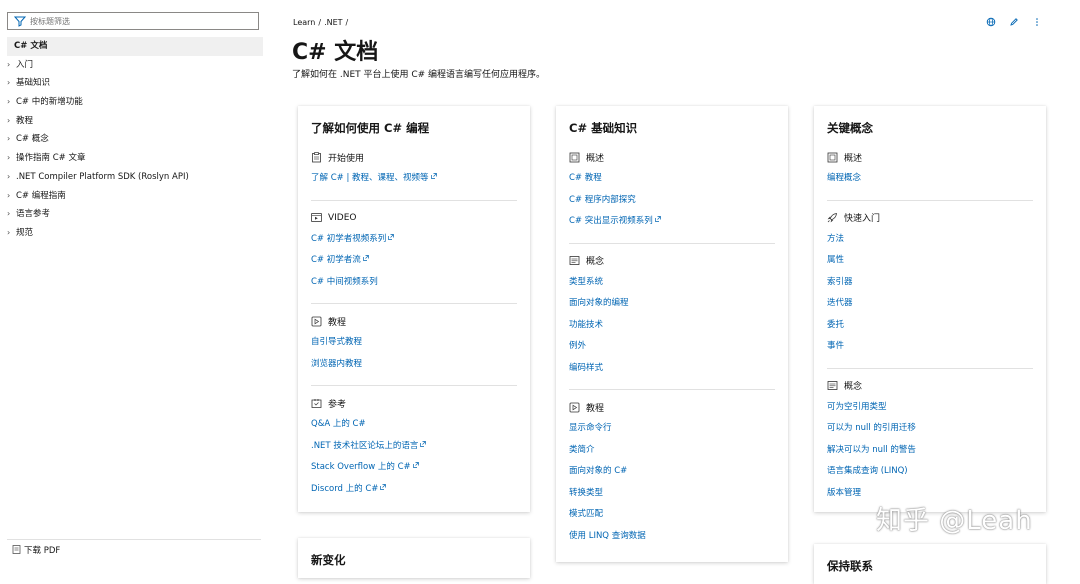  What do you see at coordinates (930, 453) in the screenshot?
I see `link-nullable-warnings: 解决可以为 null 的警告` at bounding box center [930, 453].